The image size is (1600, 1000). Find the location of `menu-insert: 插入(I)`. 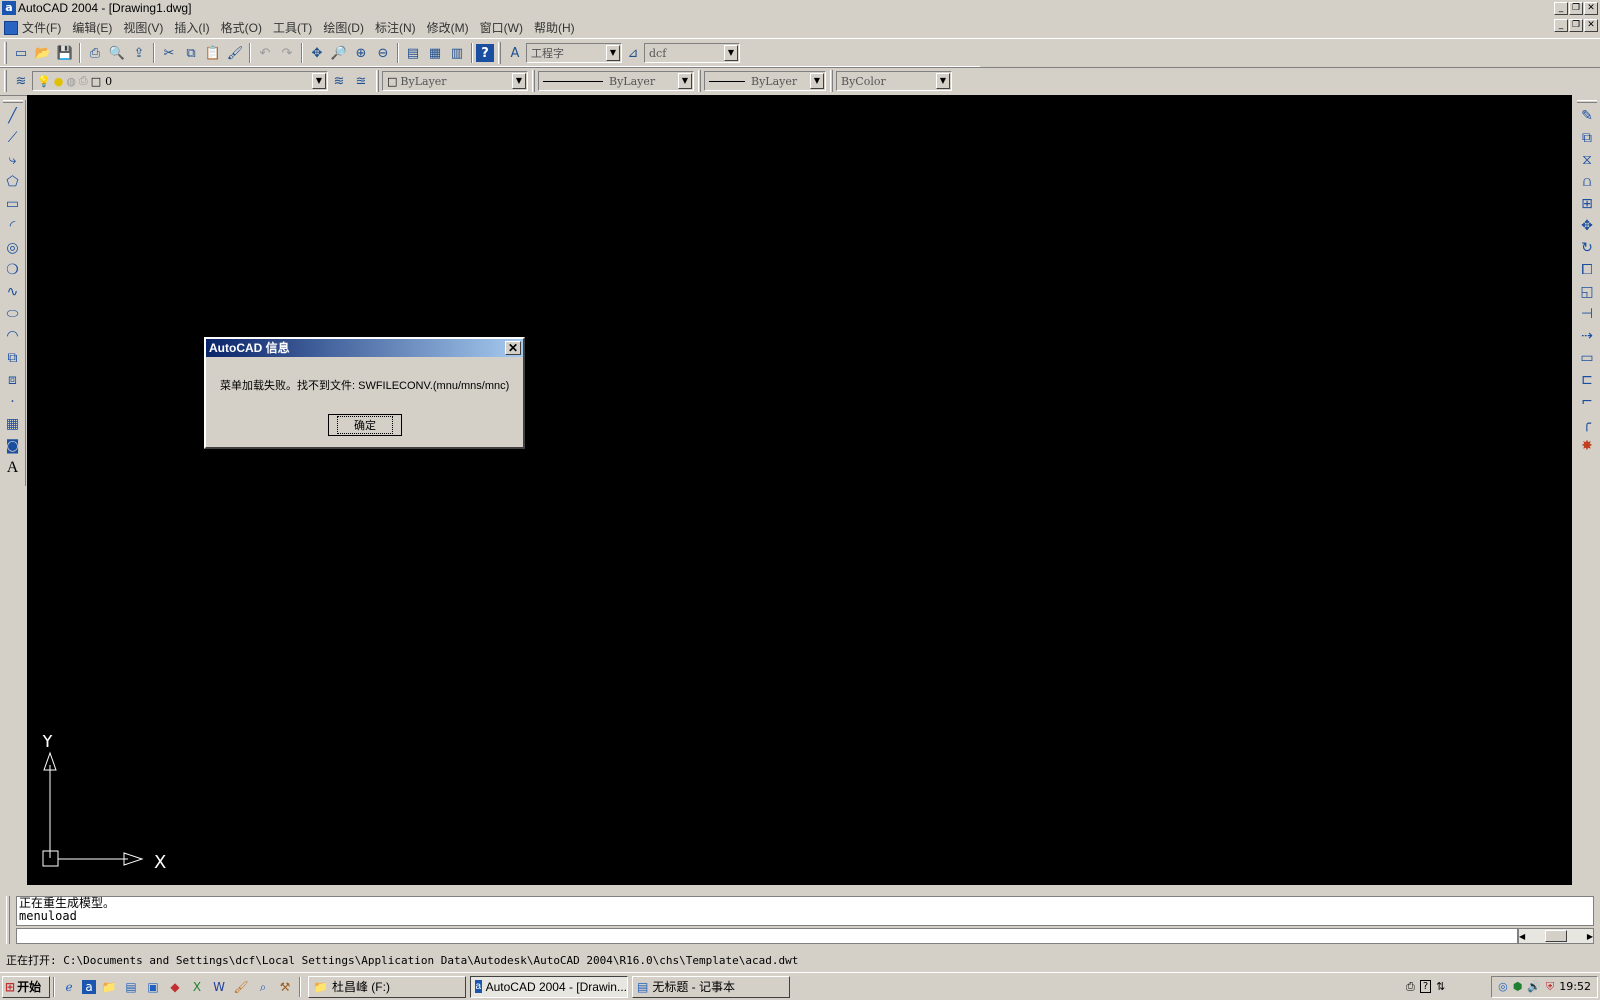

menu-insert: 插入(I) is located at coordinates (191, 27).